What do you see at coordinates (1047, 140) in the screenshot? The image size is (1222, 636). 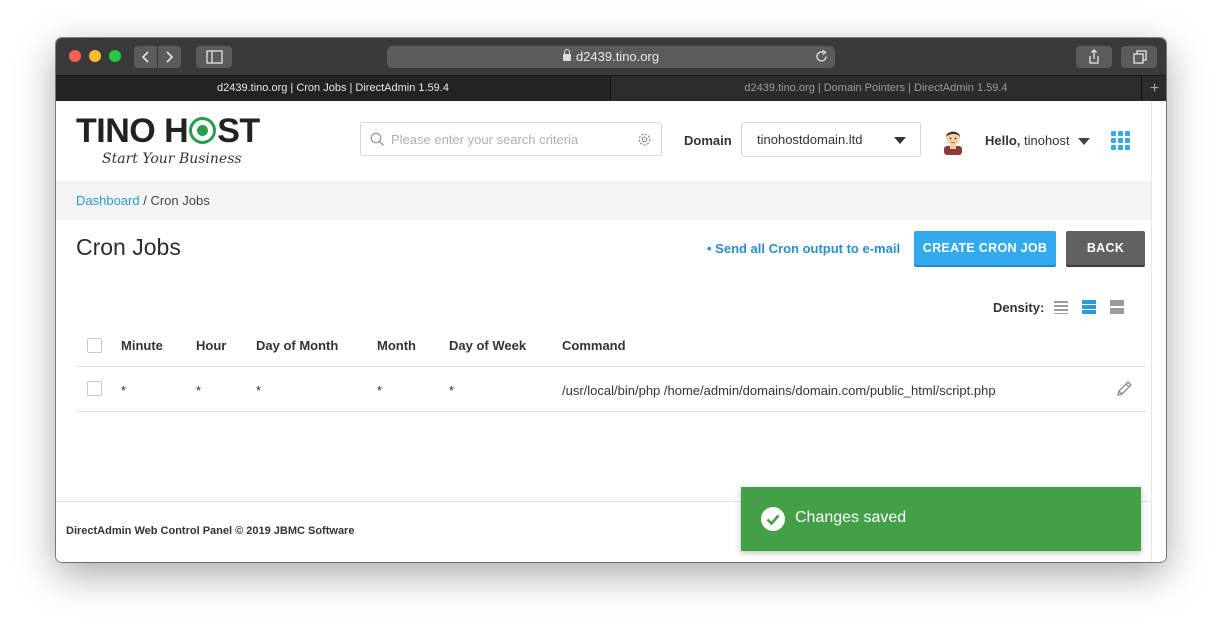 I see `username: tinohost` at bounding box center [1047, 140].